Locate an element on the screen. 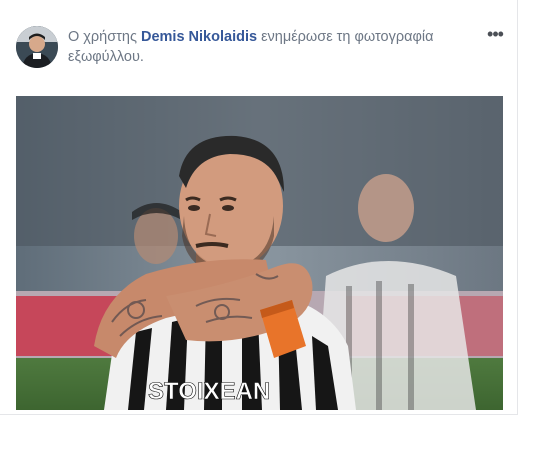  avatar-image is located at coordinates (37, 47).